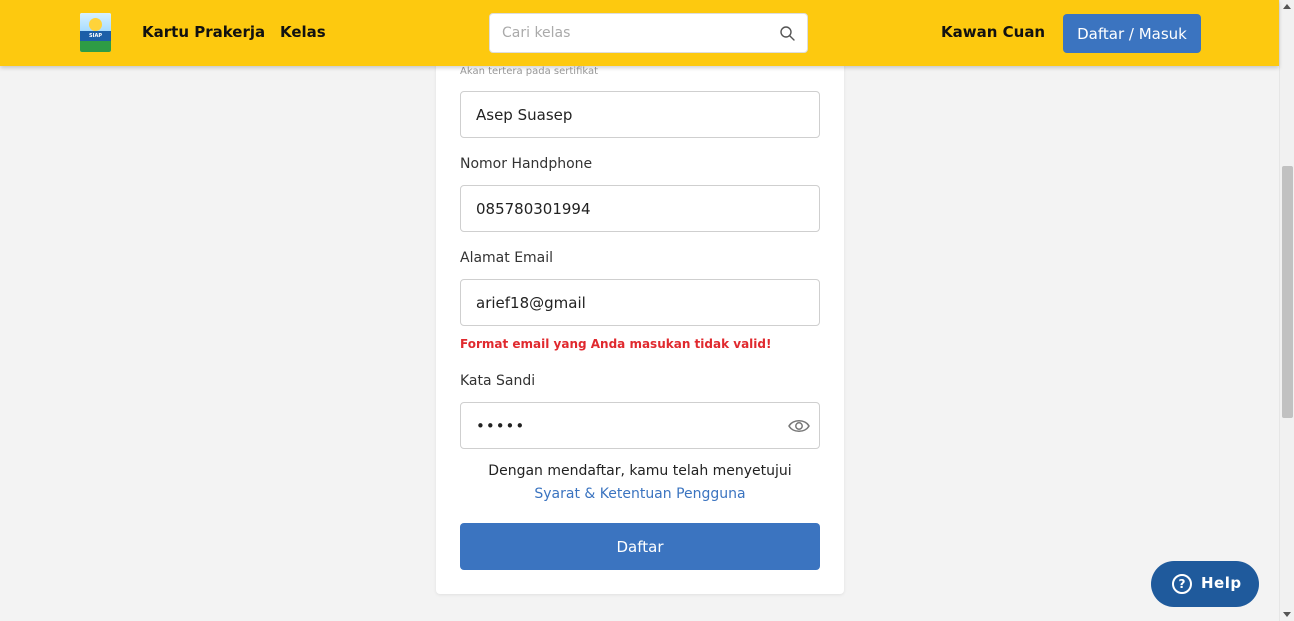  Describe the element at coordinates (626, 115) in the screenshot. I see `name-input` at that location.